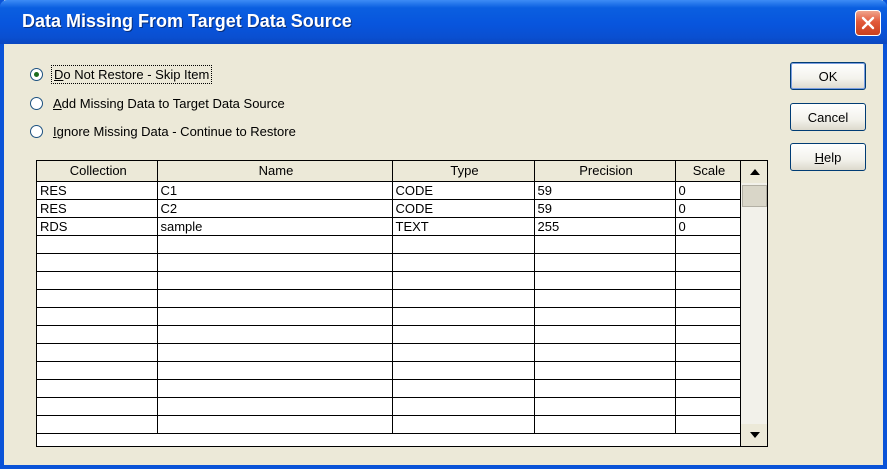 Image resolution: width=887 pixels, height=469 pixels. I want to click on cell-name: sample, so click(275, 226).